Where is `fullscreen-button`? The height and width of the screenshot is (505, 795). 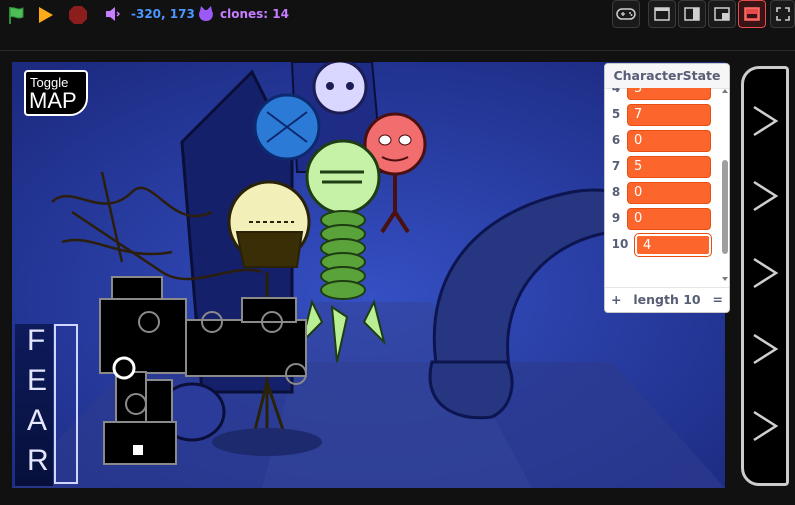
fullscreen-button is located at coordinates (782, 14).